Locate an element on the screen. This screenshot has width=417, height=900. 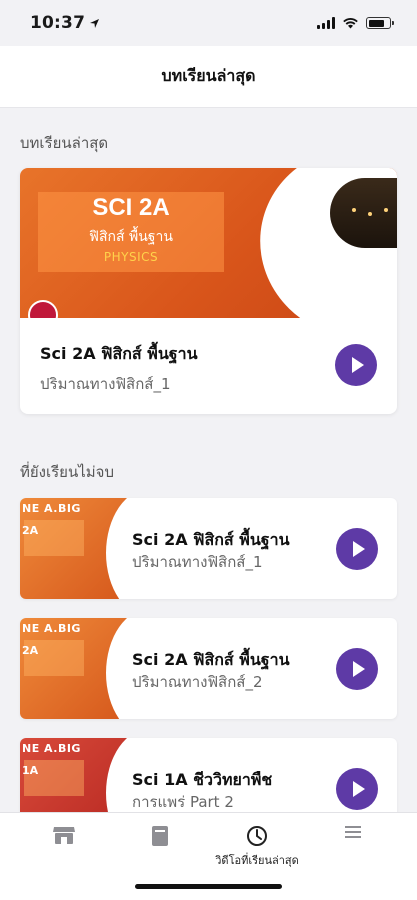
book-icon is located at coordinates (160, 836).